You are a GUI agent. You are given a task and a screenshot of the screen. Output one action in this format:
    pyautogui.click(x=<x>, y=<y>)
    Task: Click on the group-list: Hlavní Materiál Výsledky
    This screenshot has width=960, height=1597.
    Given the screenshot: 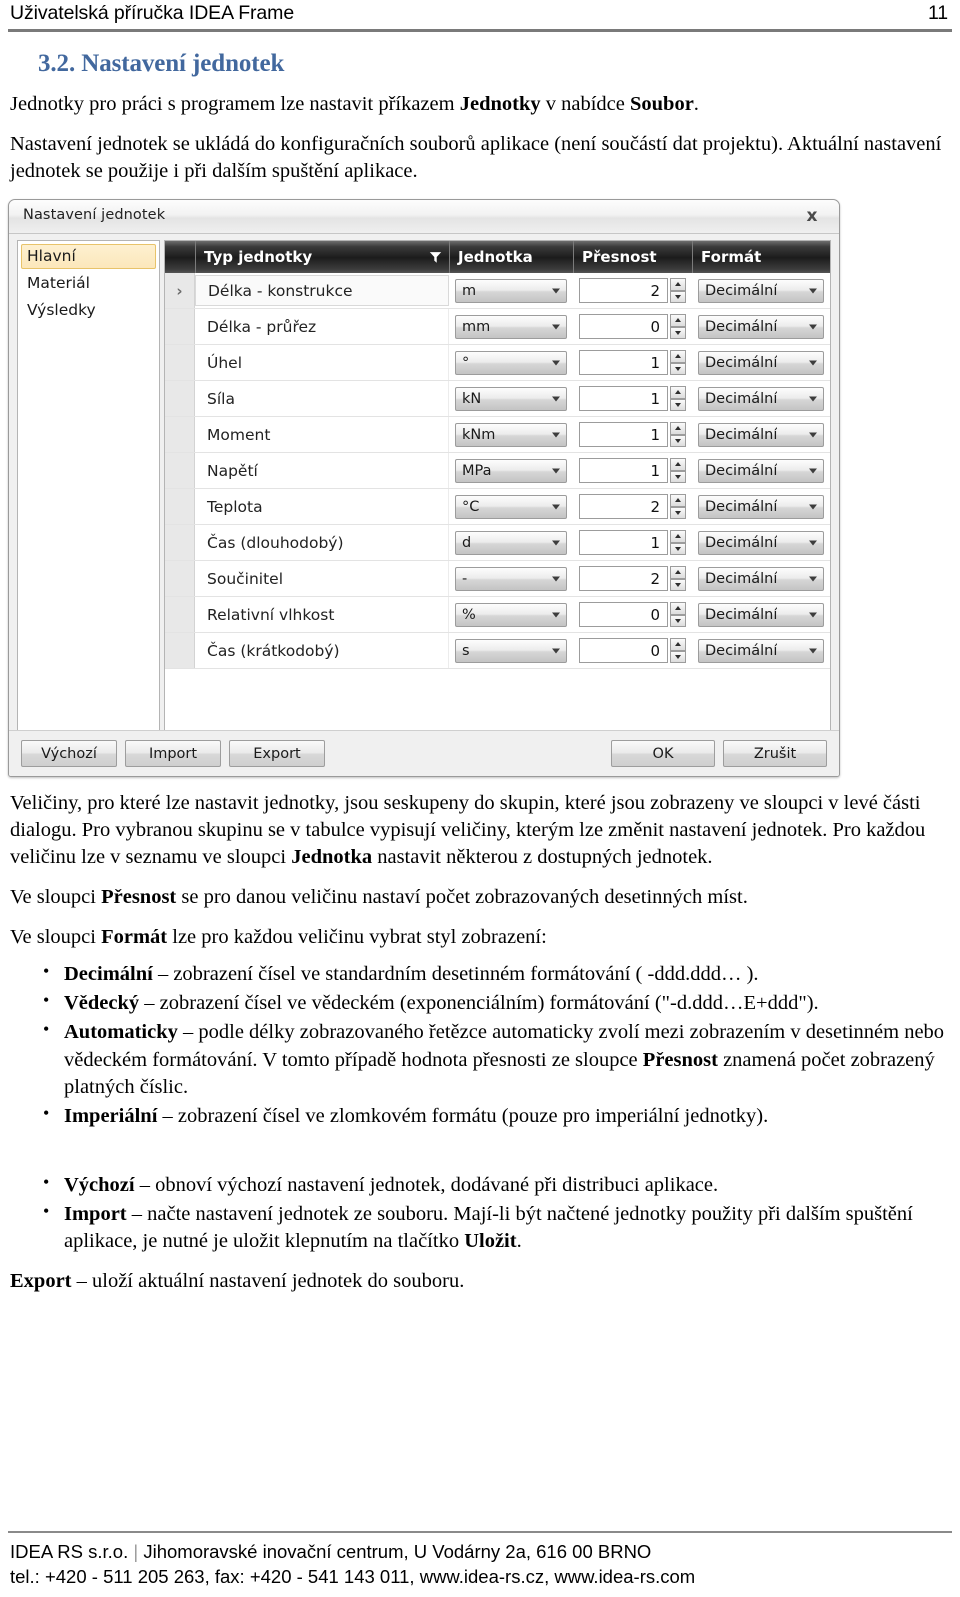 What is the action you would take?
    pyautogui.click(x=88, y=486)
    